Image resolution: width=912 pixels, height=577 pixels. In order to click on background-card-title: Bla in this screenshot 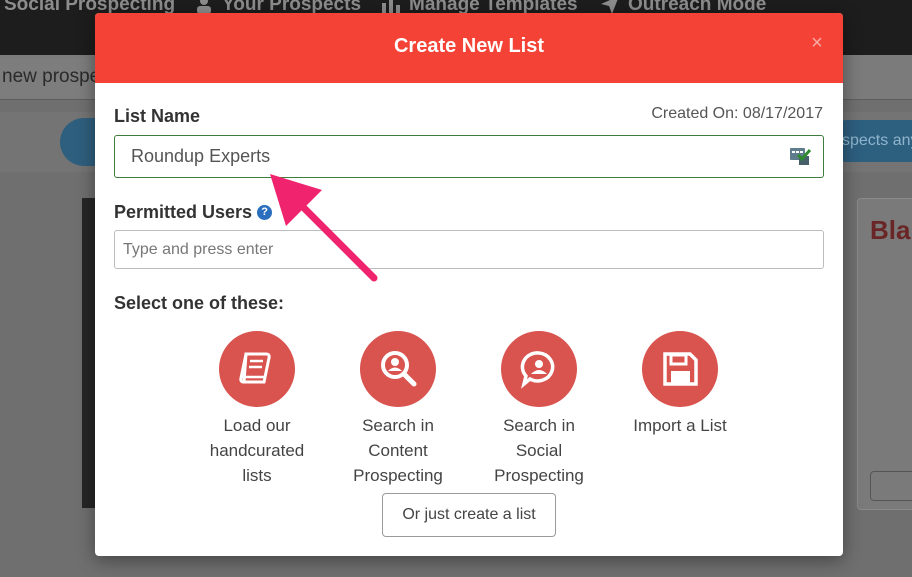, I will do `click(890, 230)`.